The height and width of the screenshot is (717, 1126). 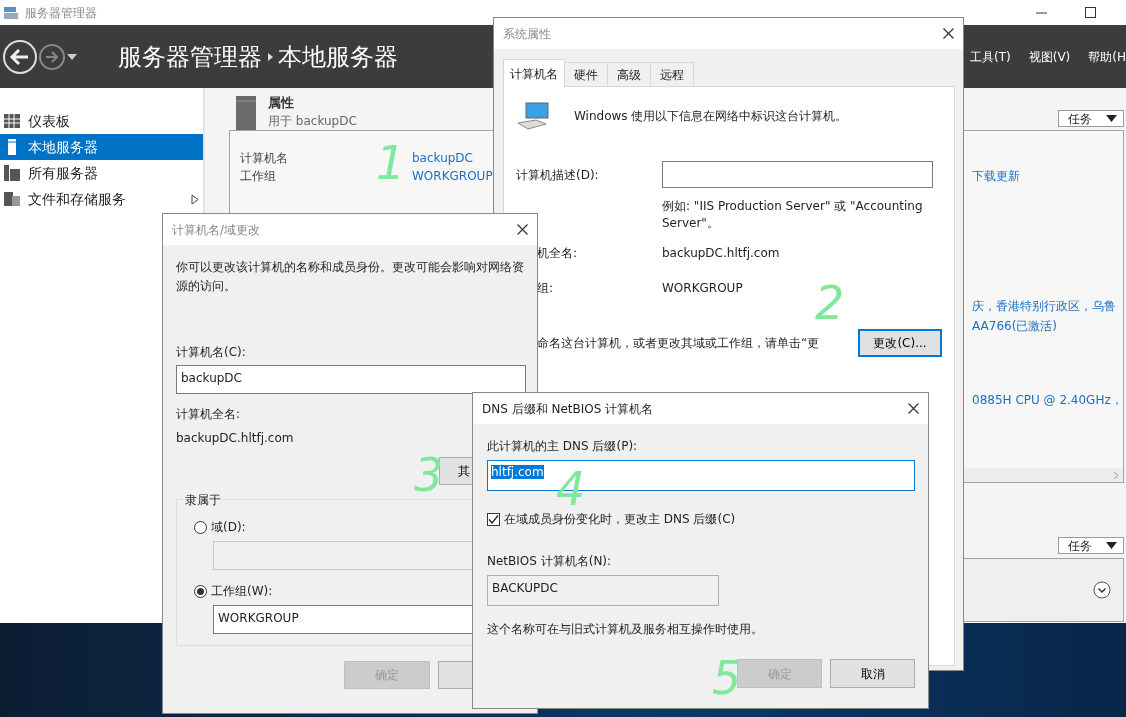 What do you see at coordinates (242, 591) in the screenshot?
I see `radio-label: 工作组(W):` at bounding box center [242, 591].